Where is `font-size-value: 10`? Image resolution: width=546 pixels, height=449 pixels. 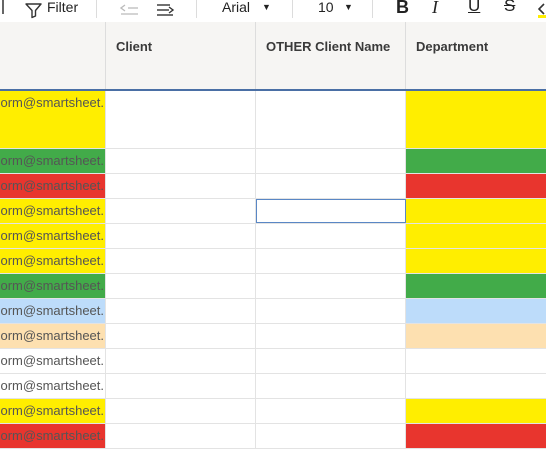
font-size-value: 10 is located at coordinates (326, 7).